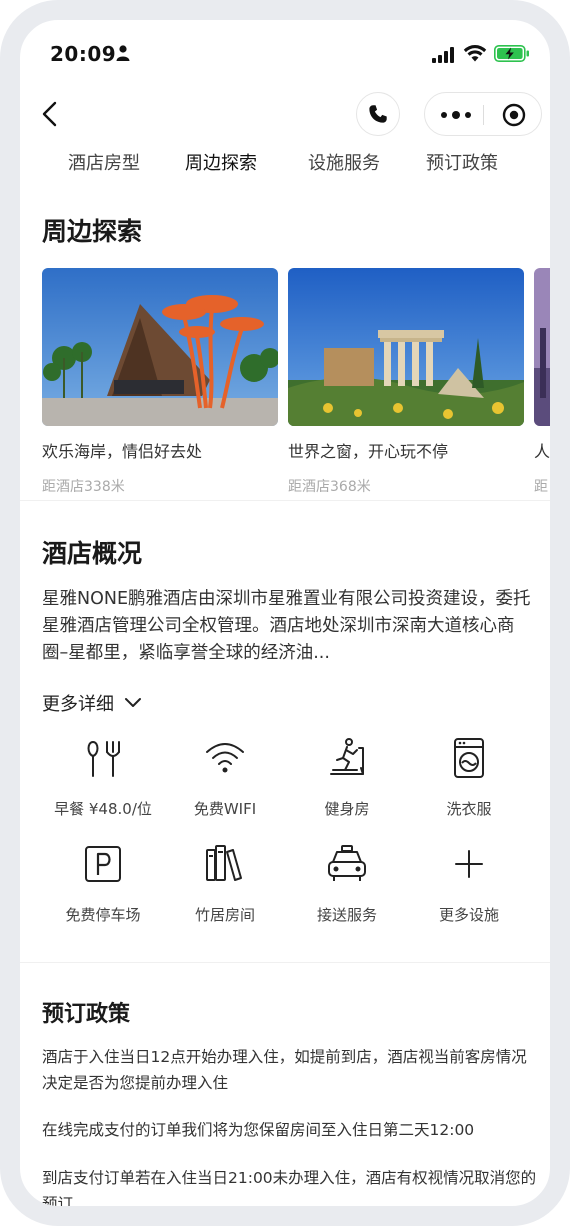 The height and width of the screenshot is (1226, 570). I want to click on more-details-label: 更多详细, so click(78, 704).